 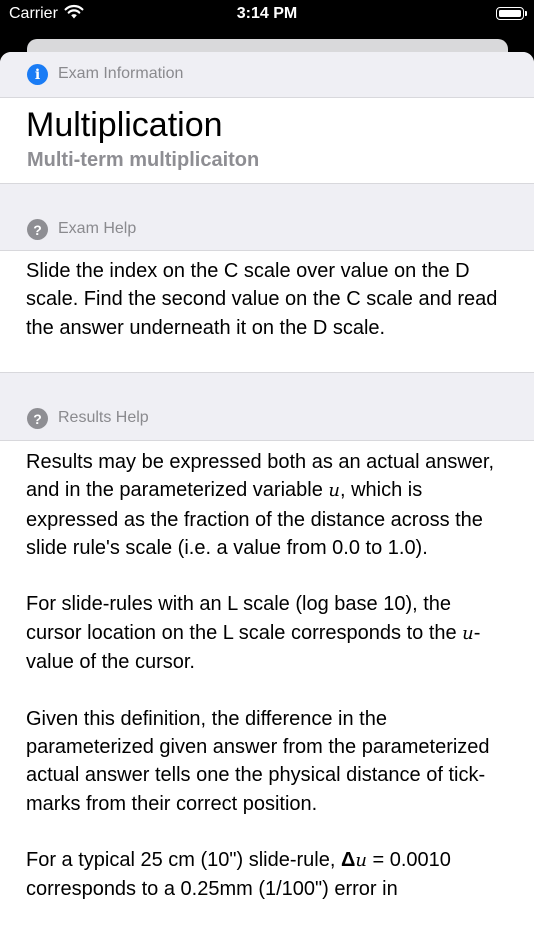 I want to click on status-time: 3:14 PM, so click(x=267, y=13).